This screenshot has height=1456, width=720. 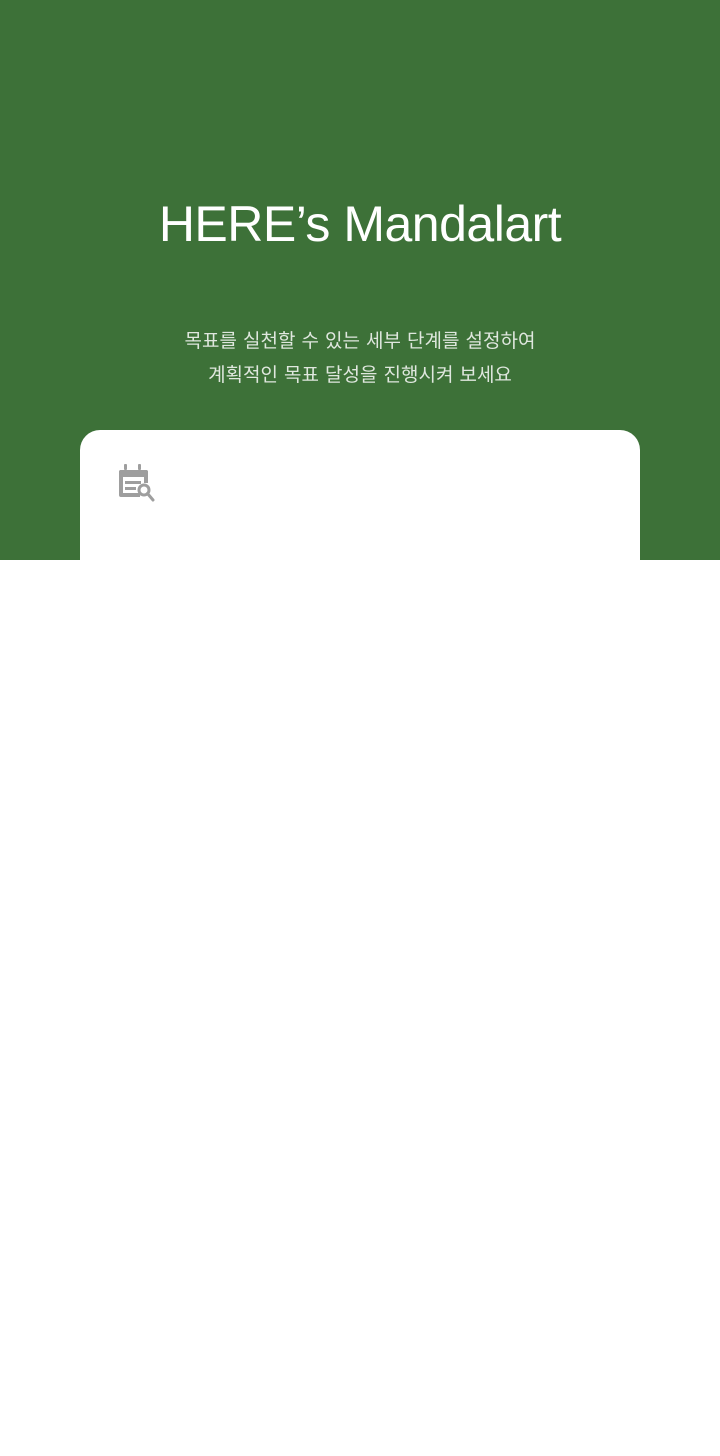 I want to click on subtitle-line-2: 계획적인 목표 달성을 진행시켜 보세요, so click(x=360, y=375).